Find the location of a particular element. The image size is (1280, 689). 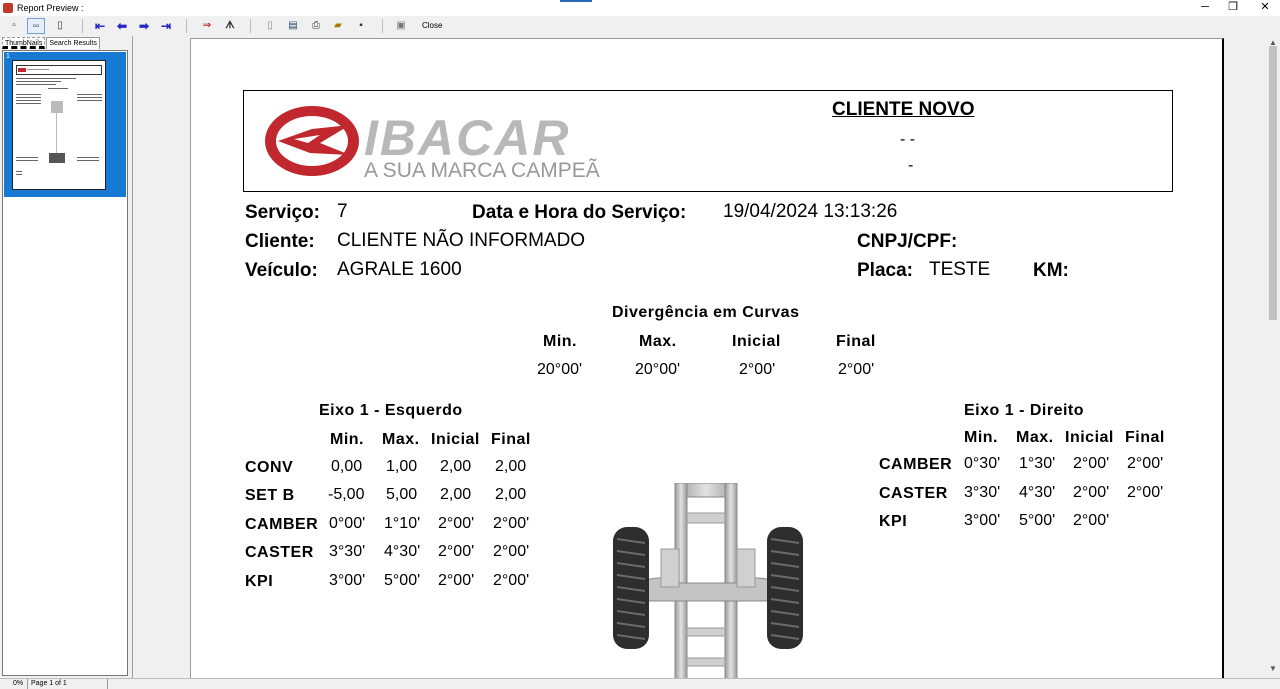

left-header-max: Max. is located at coordinates (401, 439).